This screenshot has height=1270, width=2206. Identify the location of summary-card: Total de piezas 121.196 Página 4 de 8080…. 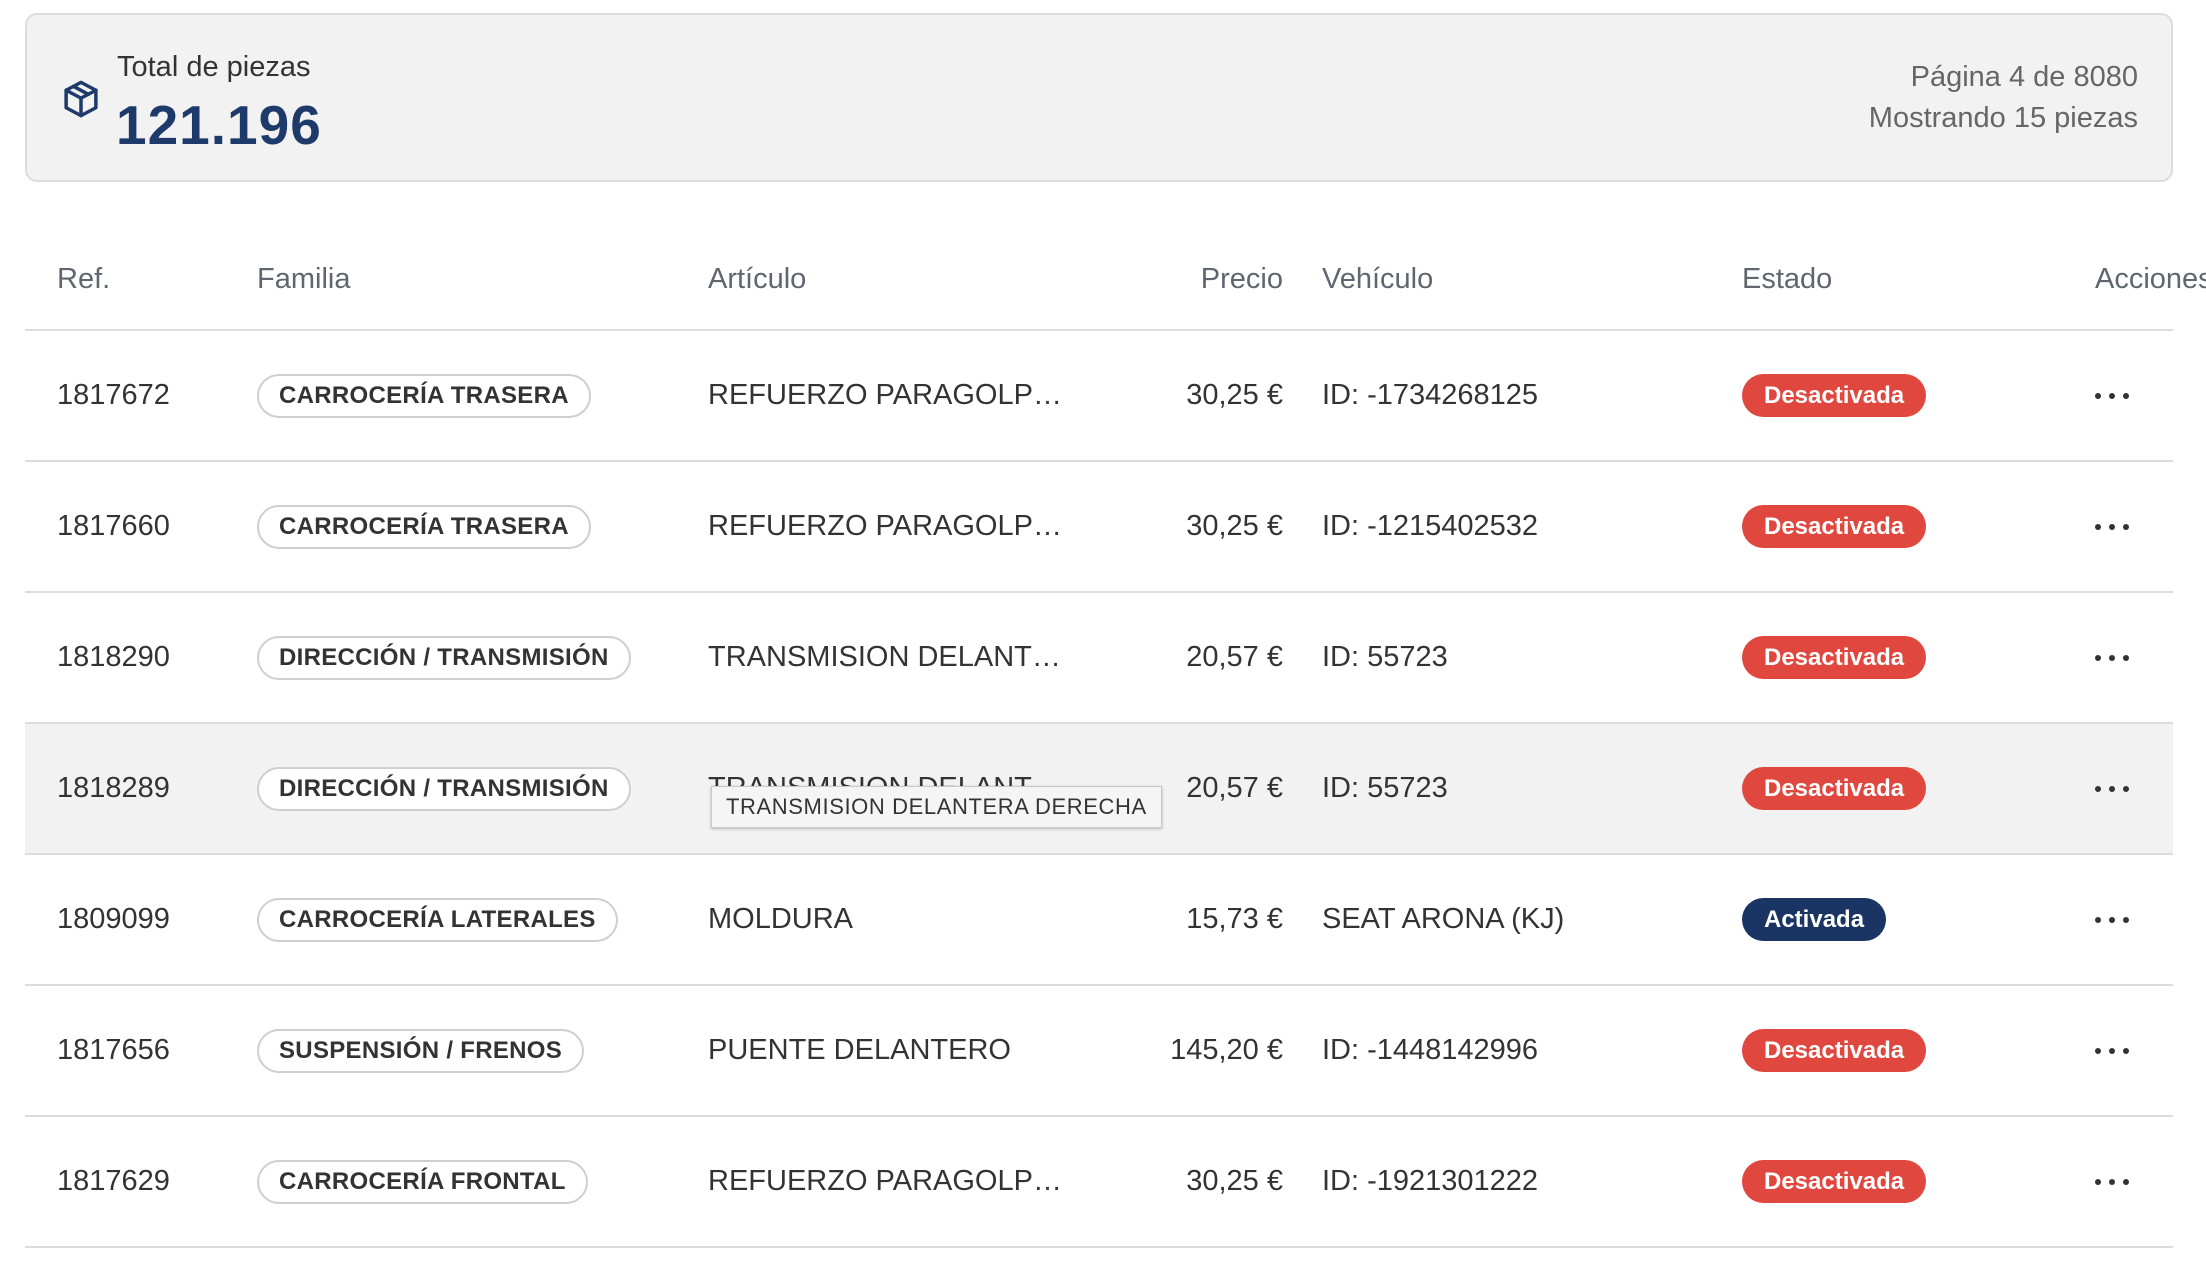
(1099, 97).